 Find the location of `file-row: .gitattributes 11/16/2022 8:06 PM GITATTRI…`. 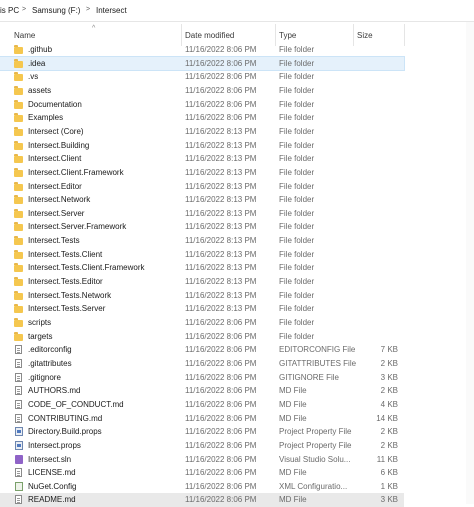

file-row: .gitattributes 11/16/2022 8:06 PM GITATTRI… is located at coordinates (202, 364).